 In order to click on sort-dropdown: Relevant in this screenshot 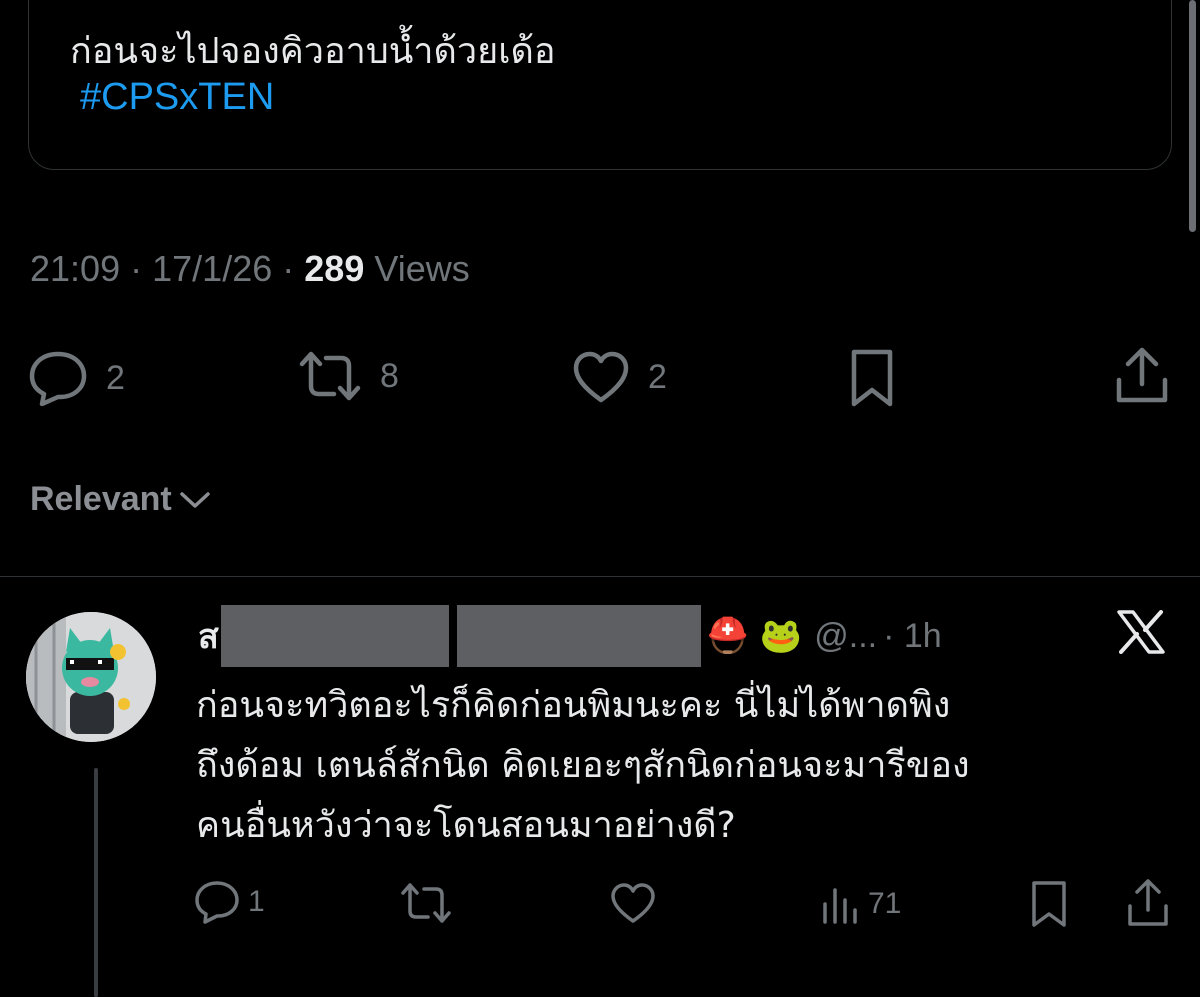, I will do `click(121, 499)`.